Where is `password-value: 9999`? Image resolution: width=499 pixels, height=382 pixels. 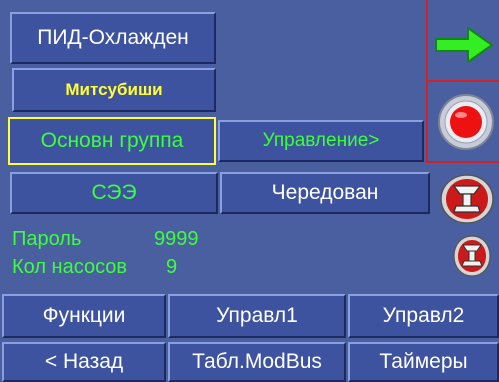 password-value: 9999 is located at coordinates (176, 239).